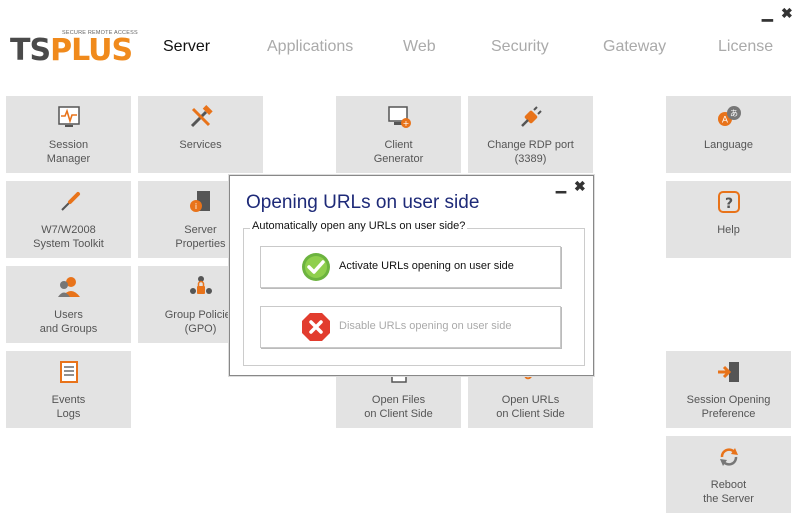 The height and width of the screenshot is (520, 798). Describe the element at coordinates (30, 50) in the screenshot. I see `logo-text-ts: TS` at that location.